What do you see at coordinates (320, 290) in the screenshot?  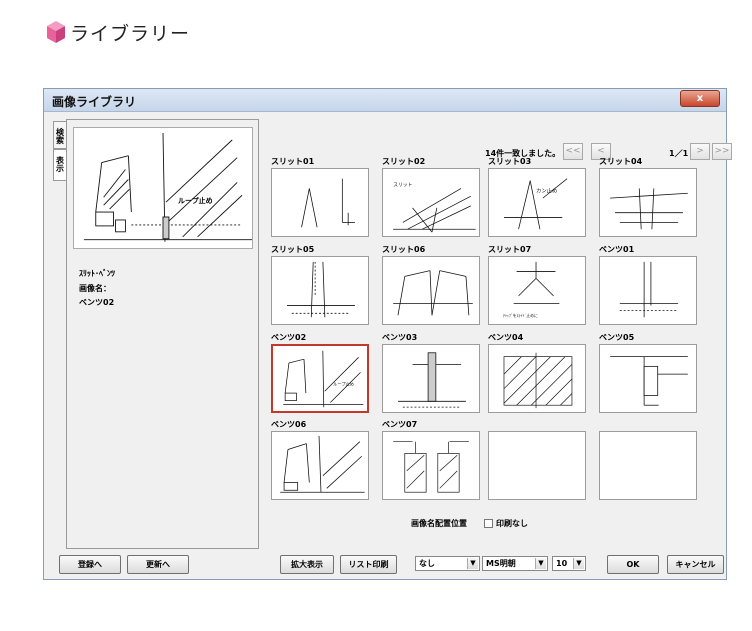 I see `thumb-slit05` at bounding box center [320, 290].